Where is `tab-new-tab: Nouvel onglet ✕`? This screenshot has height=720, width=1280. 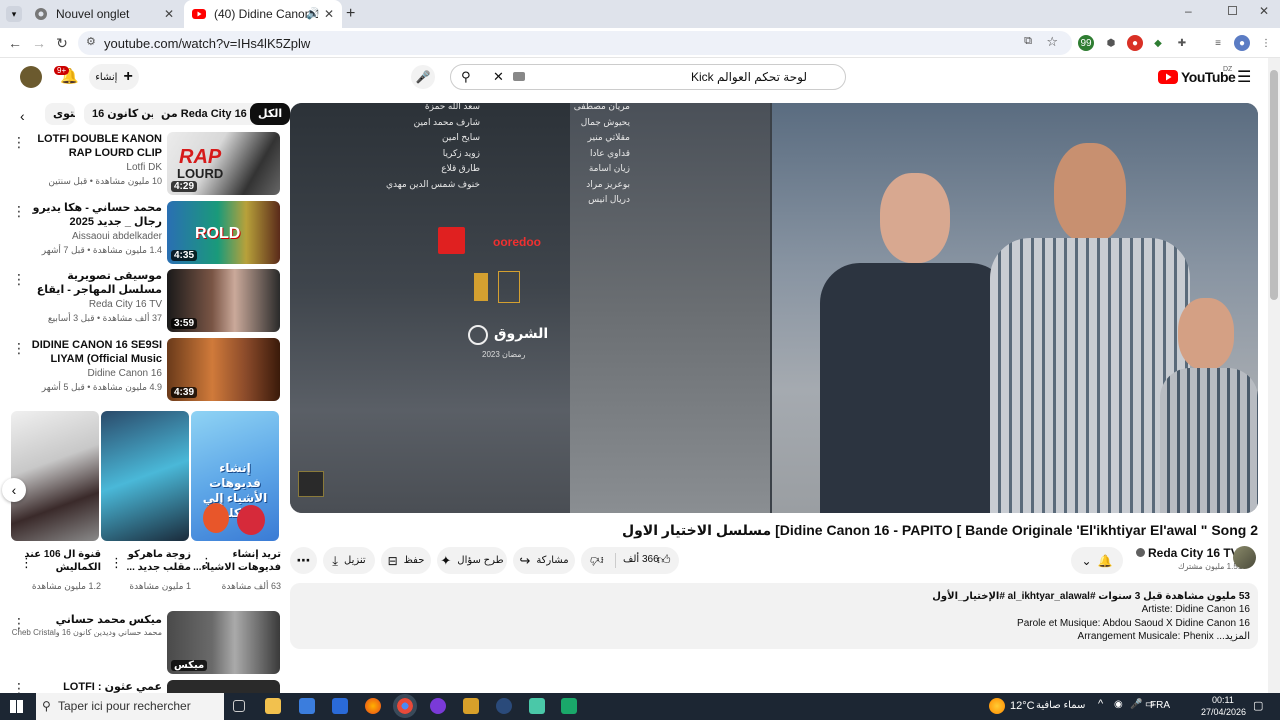
tab-new-tab: Nouvel onglet ✕ is located at coordinates (104, 14).